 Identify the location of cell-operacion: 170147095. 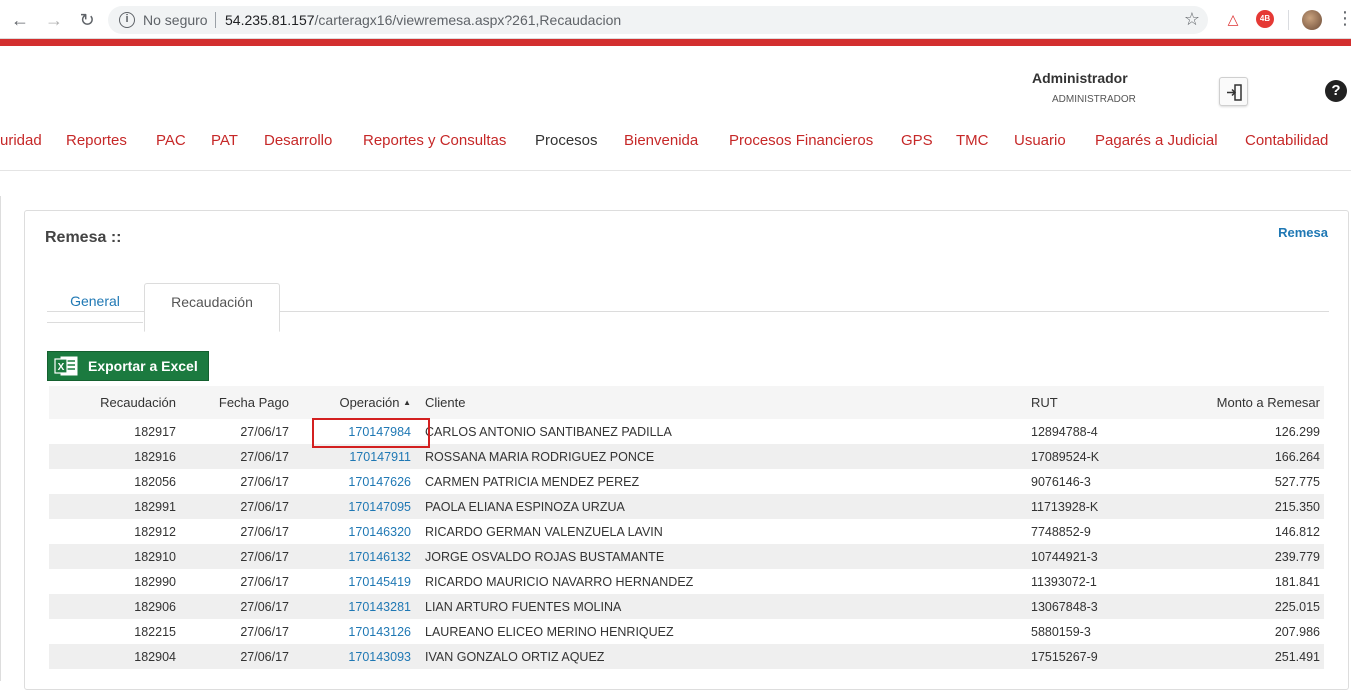
(350, 506).